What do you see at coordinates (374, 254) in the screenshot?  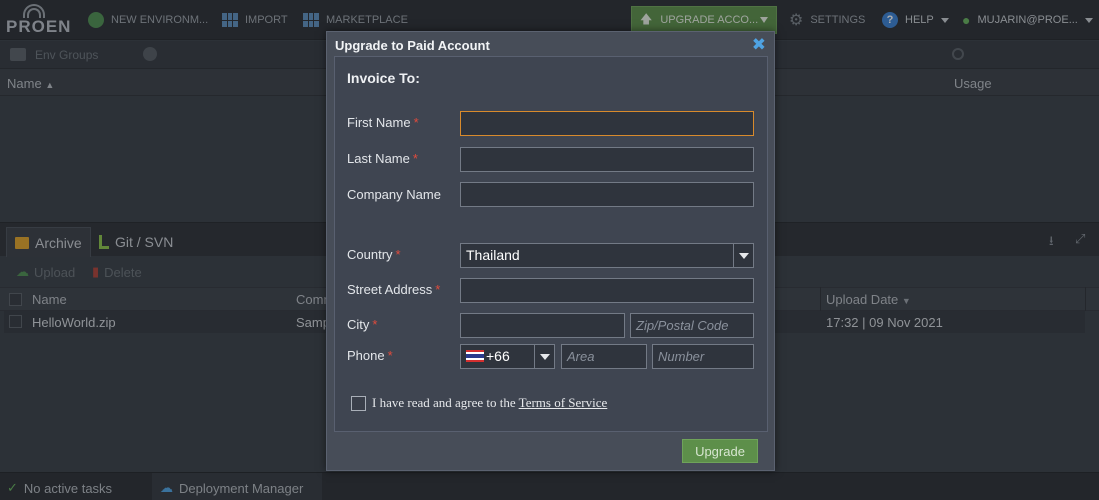 I see `country-label: Country *` at bounding box center [374, 254].